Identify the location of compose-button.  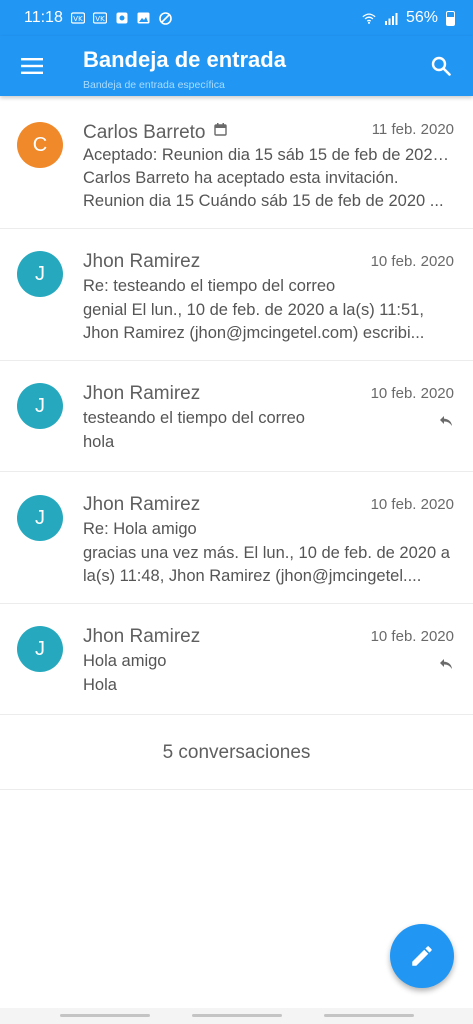
(422, 956).